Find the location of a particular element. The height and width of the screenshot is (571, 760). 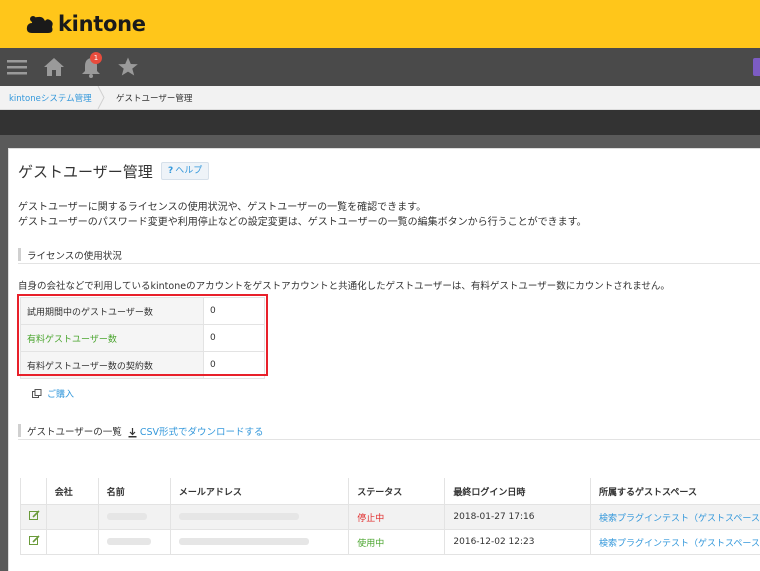

breadcrumb-separator-icon is located at coordinates (101, 97).